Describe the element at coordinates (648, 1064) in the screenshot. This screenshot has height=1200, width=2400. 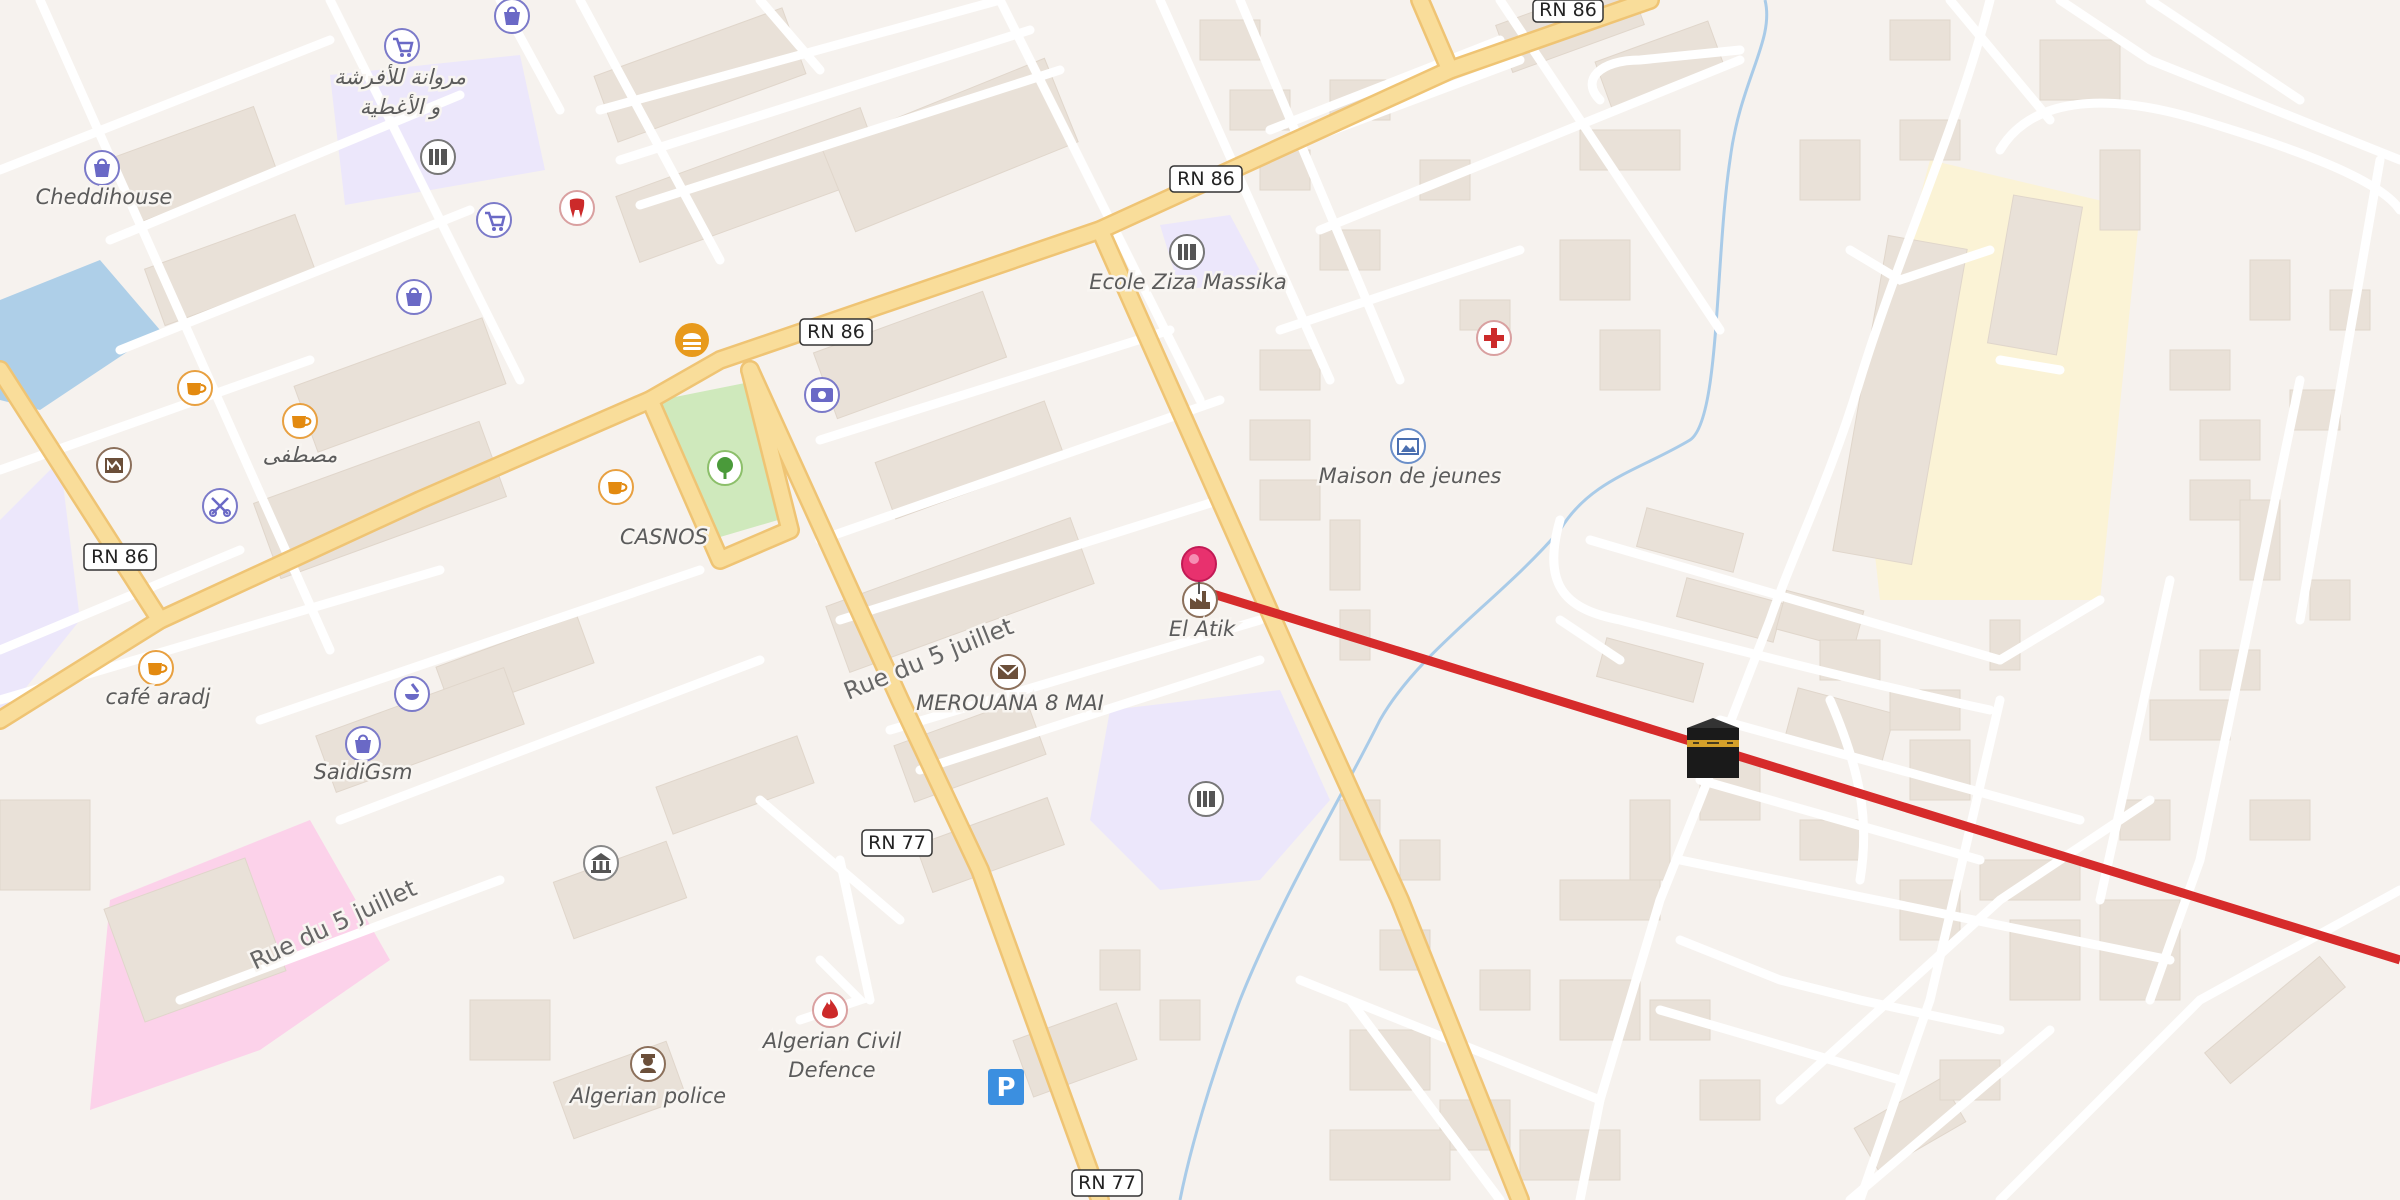
I see `police-icon` at that location.